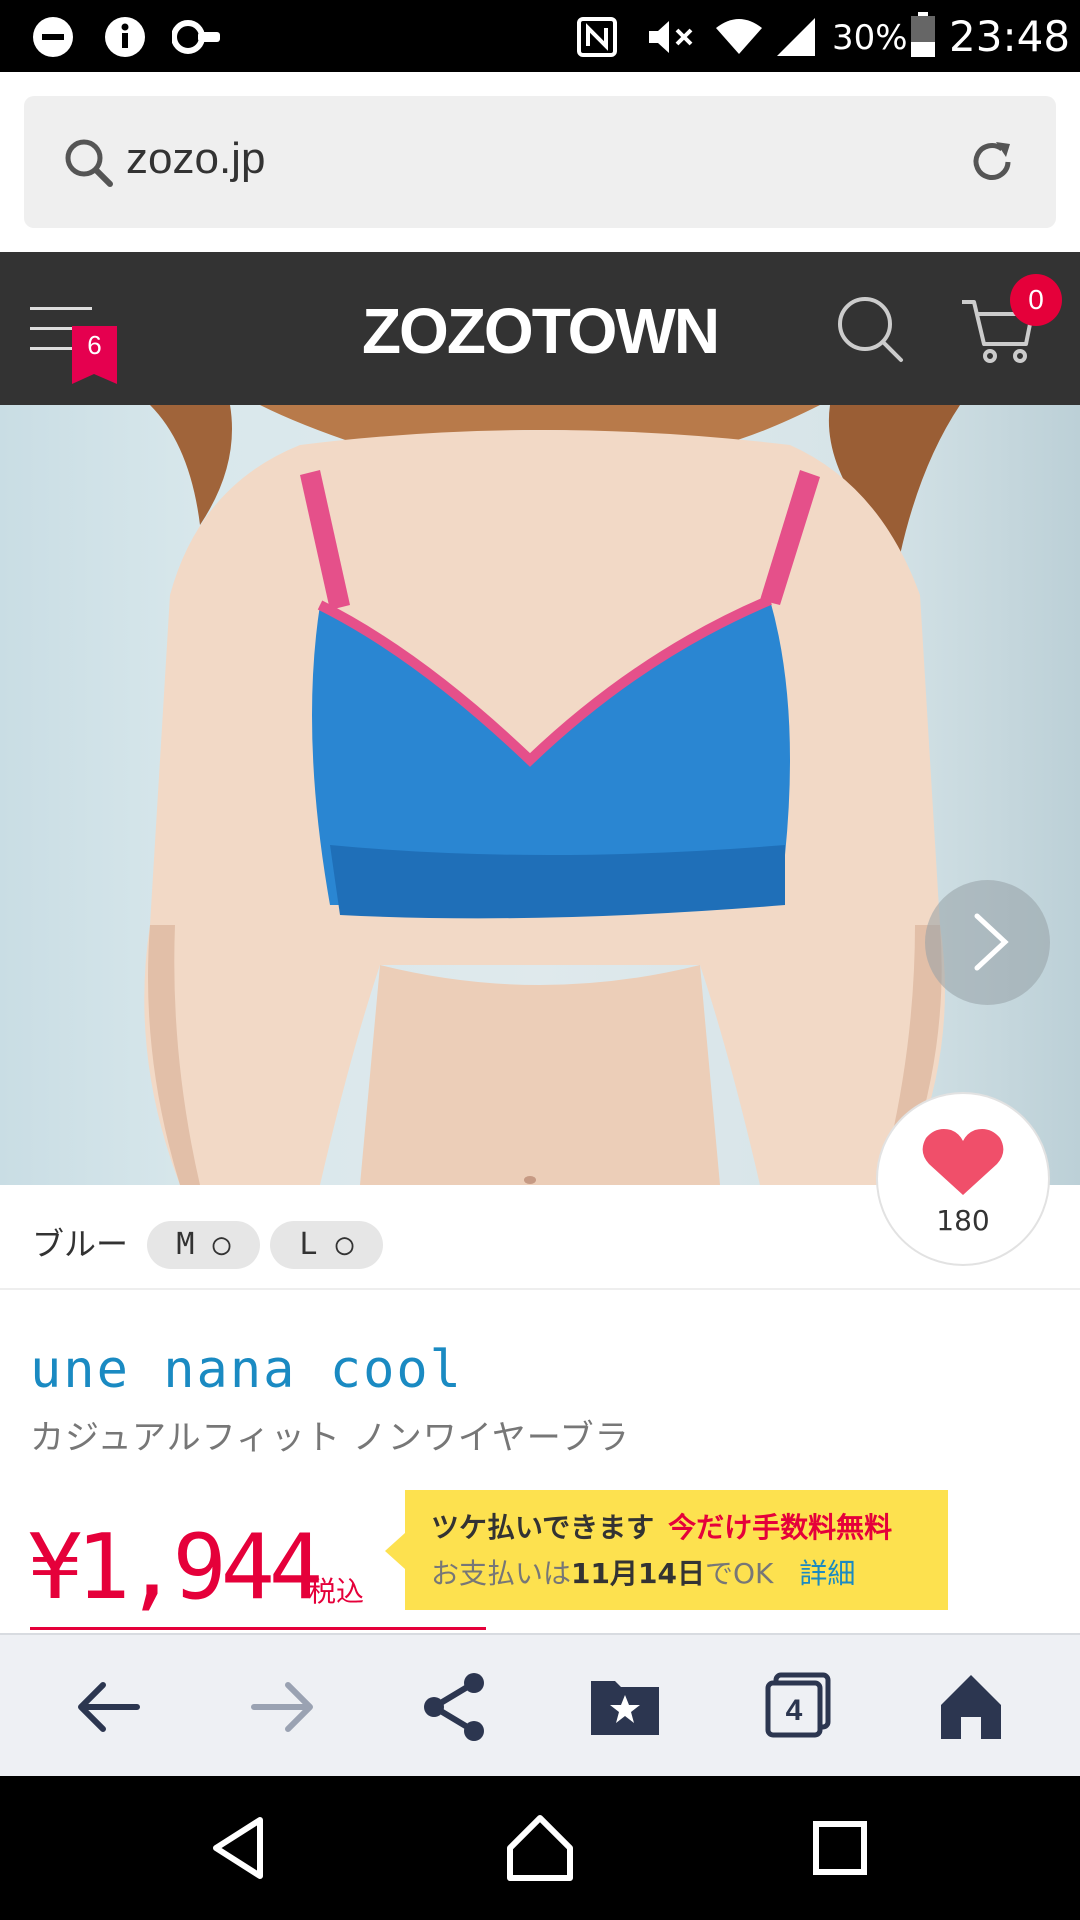 The image size is (1080, 1920). What do you see at coordinates (203, 1245) in the screenshot?
I see `size-chip-m: M ○` at bounding box center [203, 1245].